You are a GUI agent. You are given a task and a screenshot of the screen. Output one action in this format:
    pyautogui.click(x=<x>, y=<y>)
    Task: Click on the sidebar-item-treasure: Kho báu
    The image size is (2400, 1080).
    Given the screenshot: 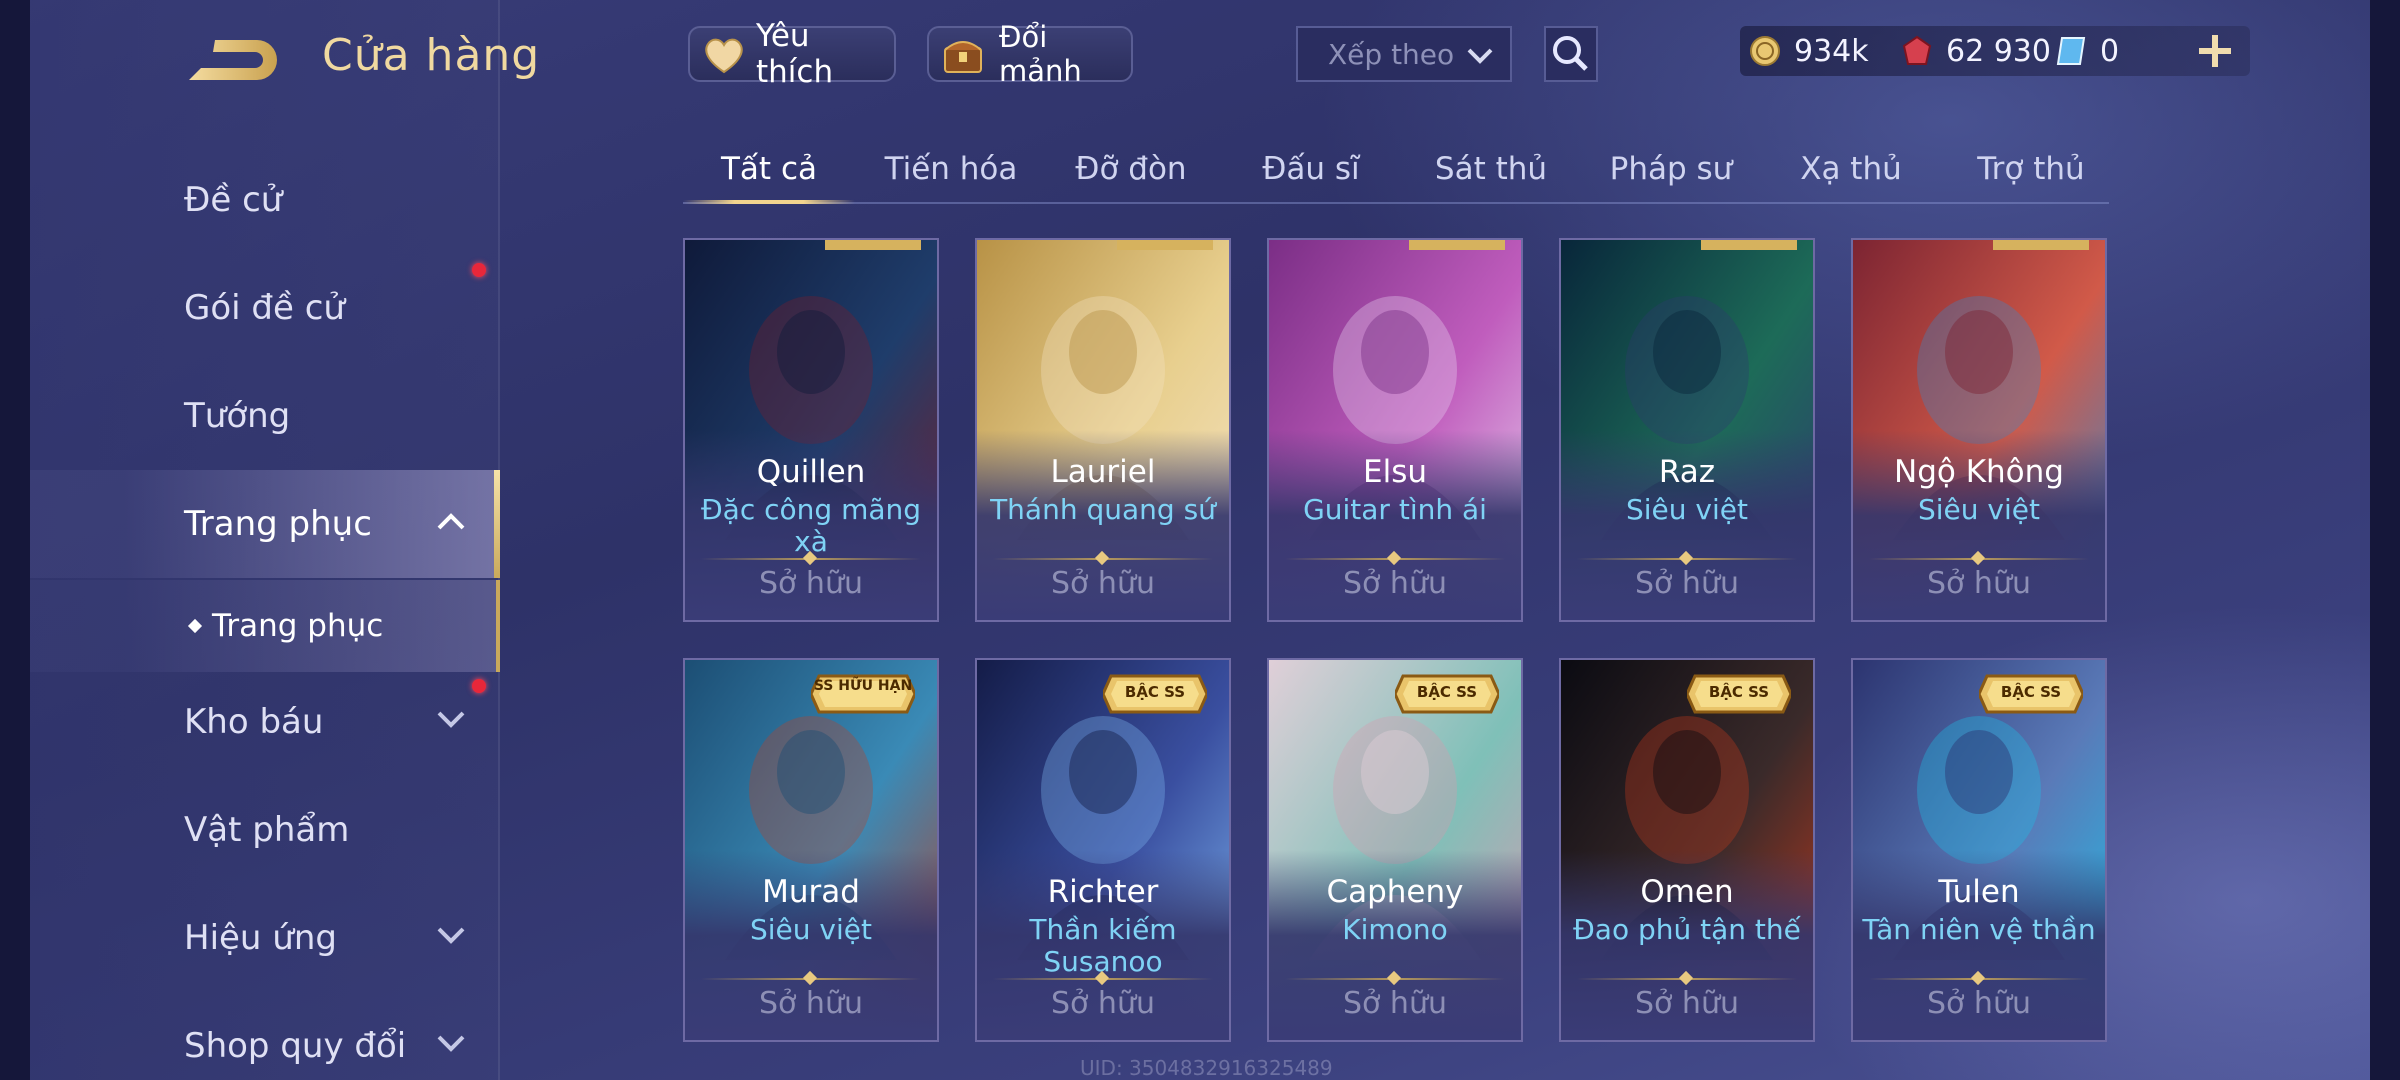 What is the action you would take?
    pyautogui.click(x=265, y=722)
    